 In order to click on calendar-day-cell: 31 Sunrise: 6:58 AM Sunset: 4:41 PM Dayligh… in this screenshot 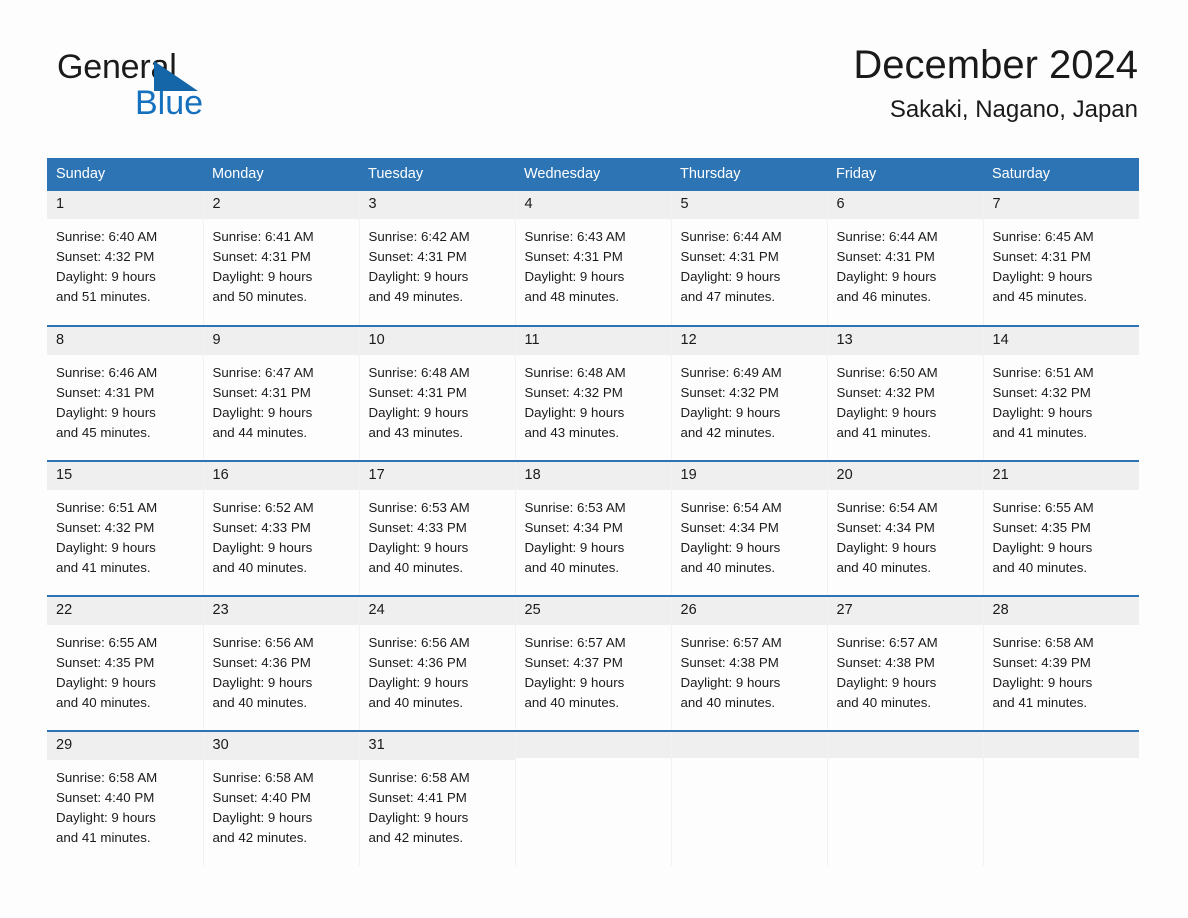, I will do `click(436, 798)`.